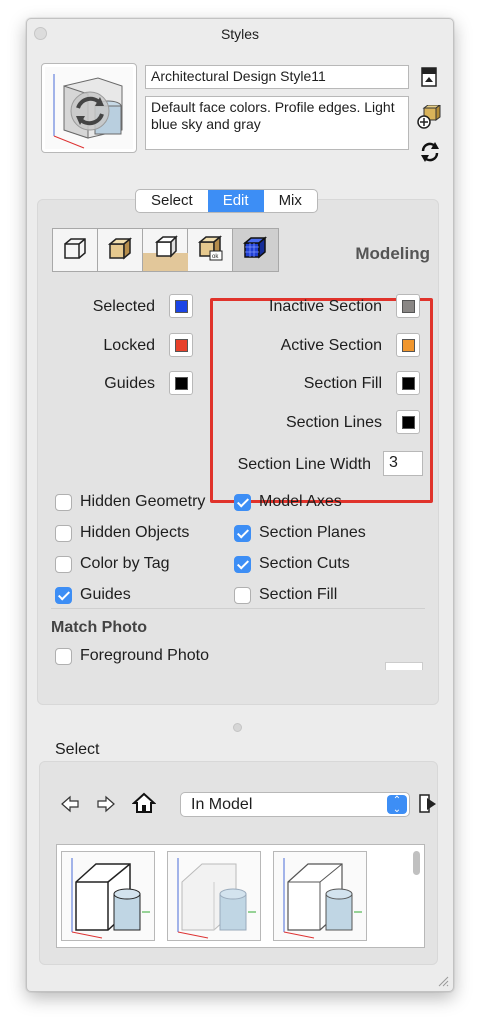  I want to click on face-settings-icon, so click(120, 248).